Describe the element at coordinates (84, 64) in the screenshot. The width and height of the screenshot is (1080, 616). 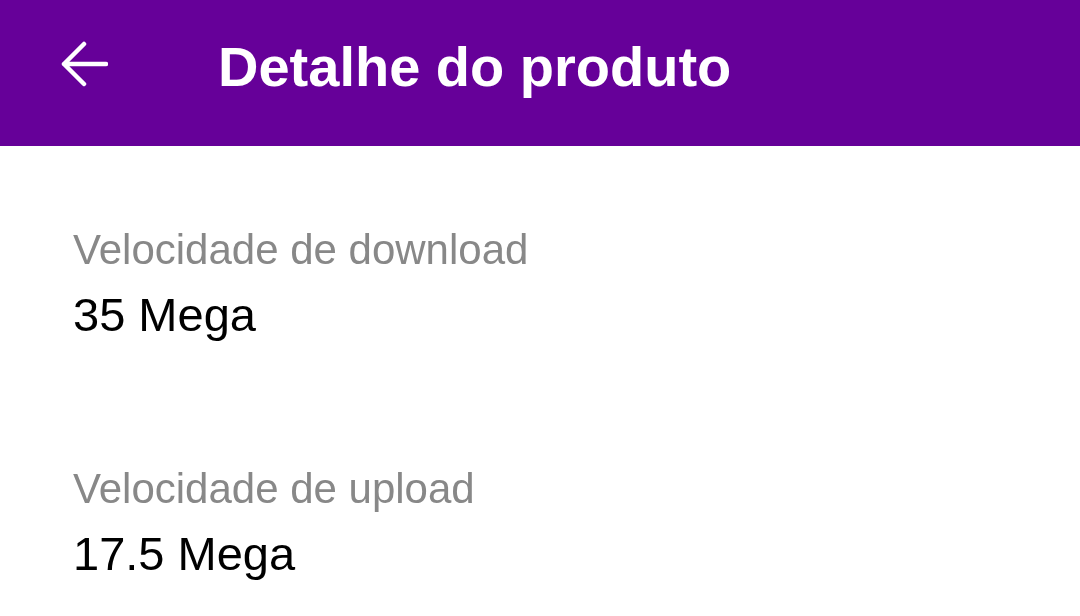
I see `back-icon` at that location.